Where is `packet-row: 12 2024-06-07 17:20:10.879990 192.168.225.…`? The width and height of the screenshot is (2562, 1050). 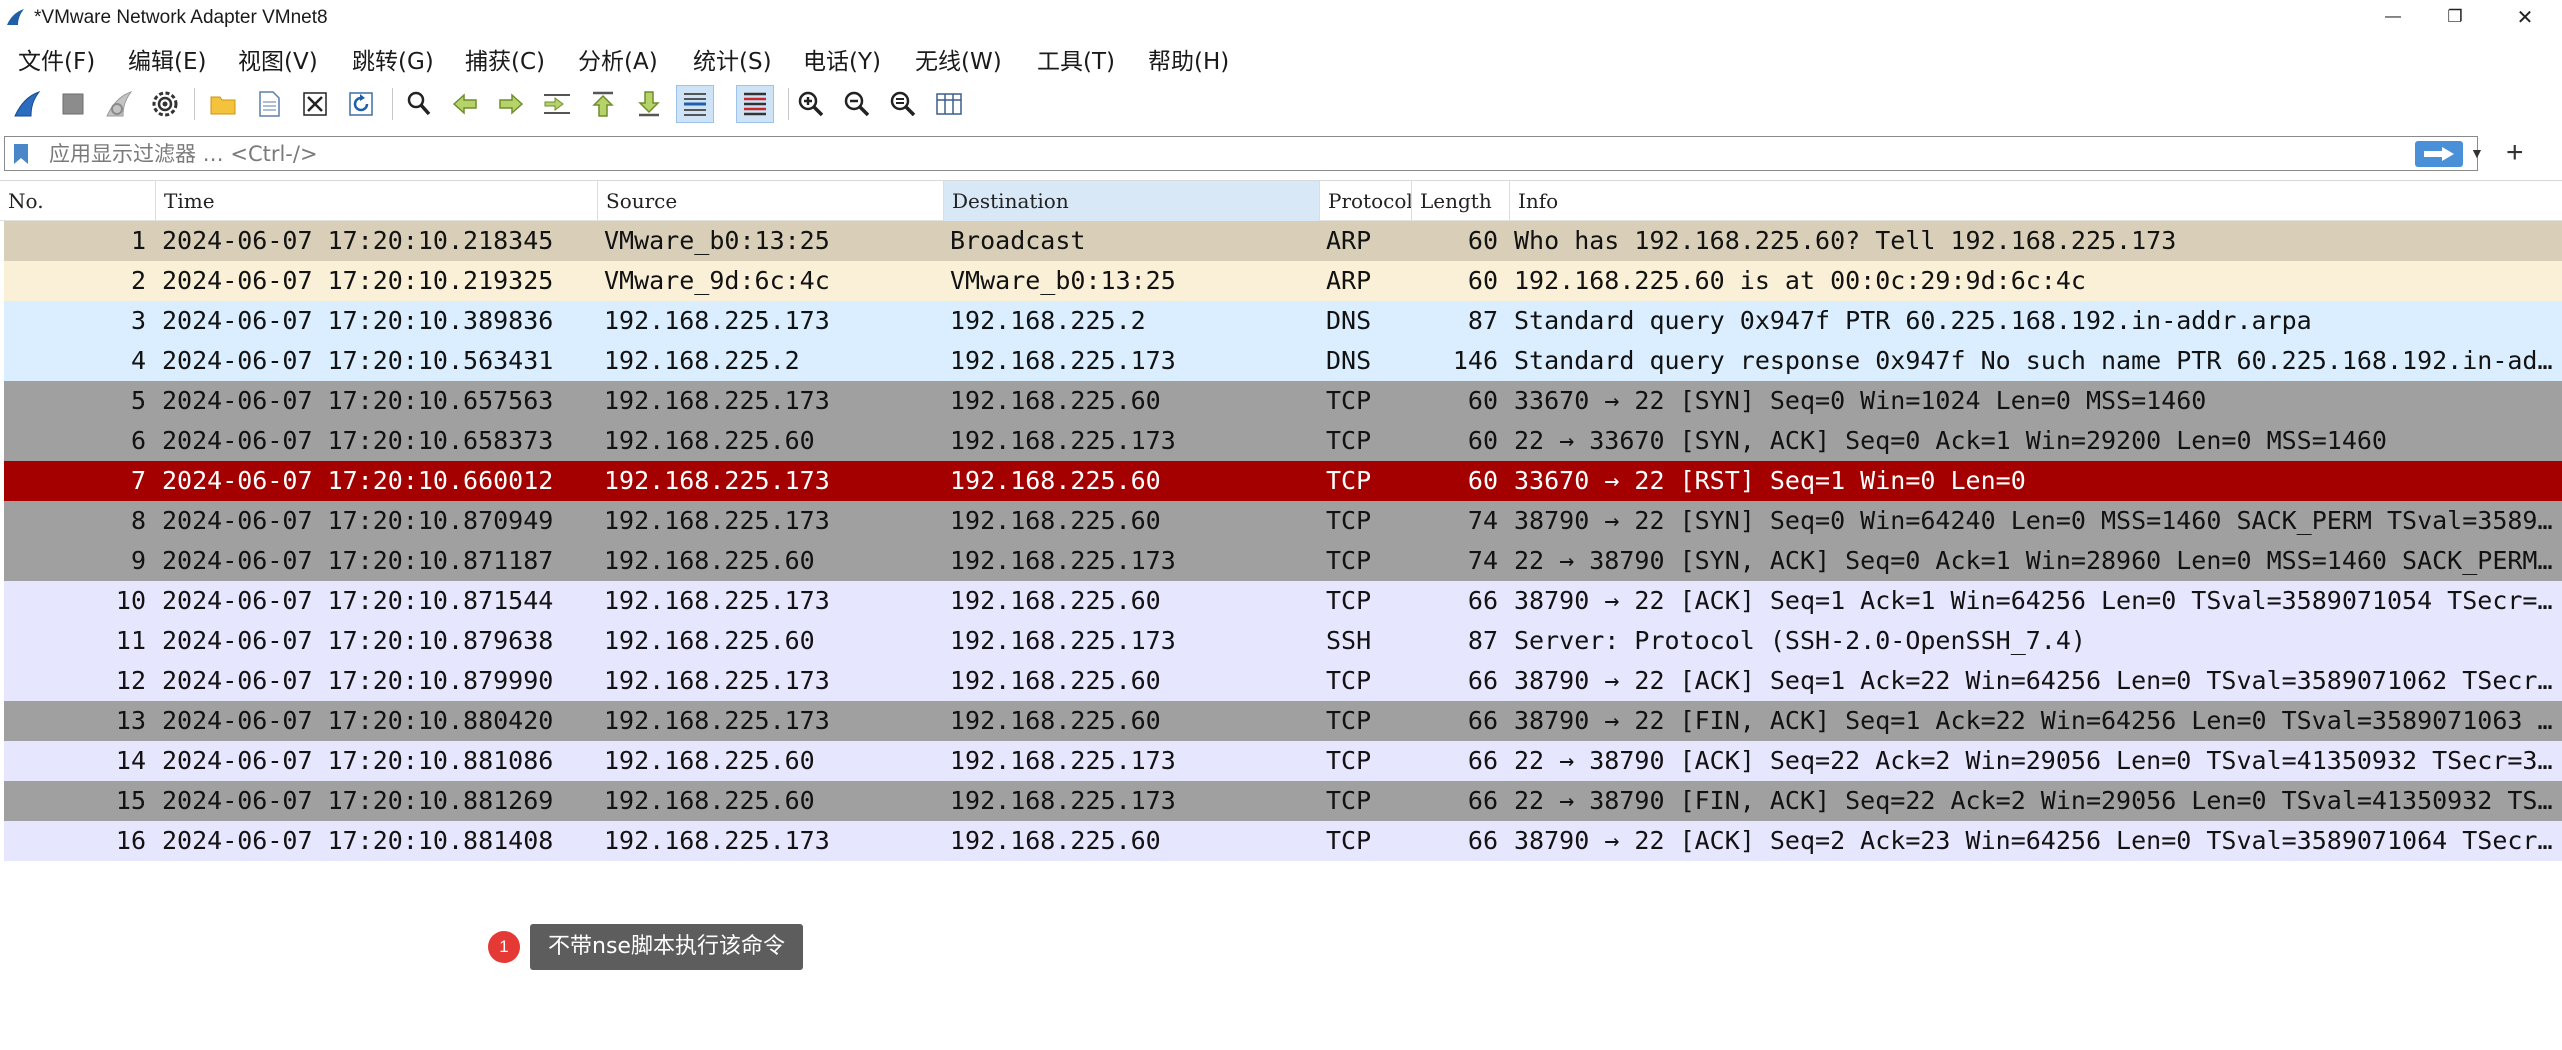 packet-row: 12 2024-06-07 17:20:10.879990 192.168.225.… is located at coordinates (1283, 681).